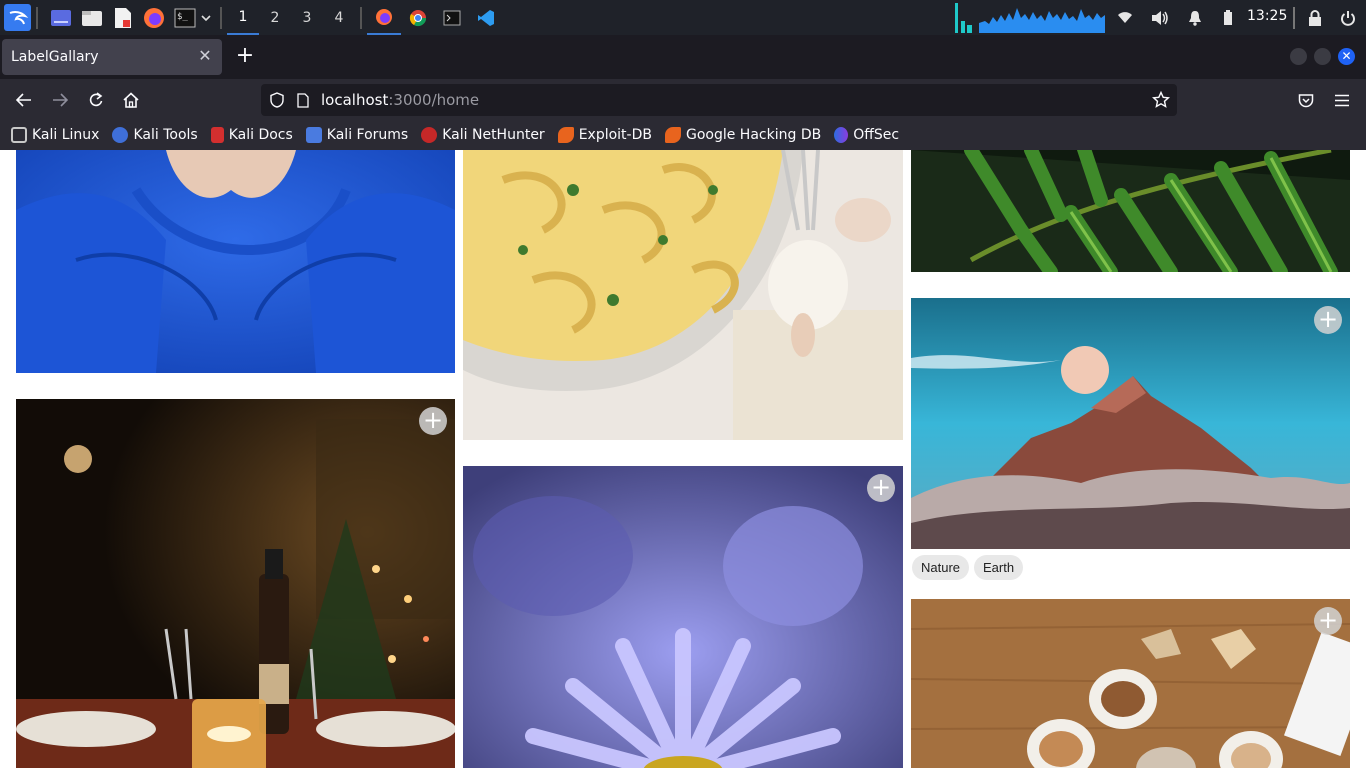  I want to click on url-host: localhost, so click(355, 100).